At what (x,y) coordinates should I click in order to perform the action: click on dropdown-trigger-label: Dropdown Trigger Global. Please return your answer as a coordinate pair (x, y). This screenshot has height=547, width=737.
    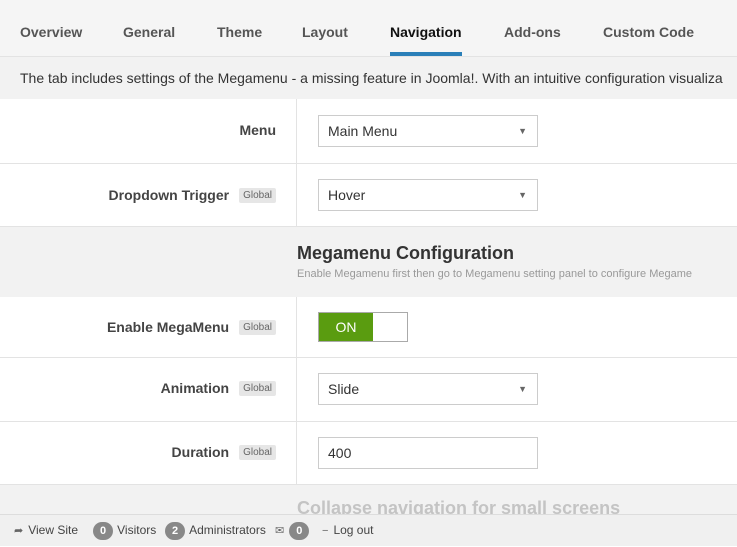
    Looking at the image, I should click on (192, 195).